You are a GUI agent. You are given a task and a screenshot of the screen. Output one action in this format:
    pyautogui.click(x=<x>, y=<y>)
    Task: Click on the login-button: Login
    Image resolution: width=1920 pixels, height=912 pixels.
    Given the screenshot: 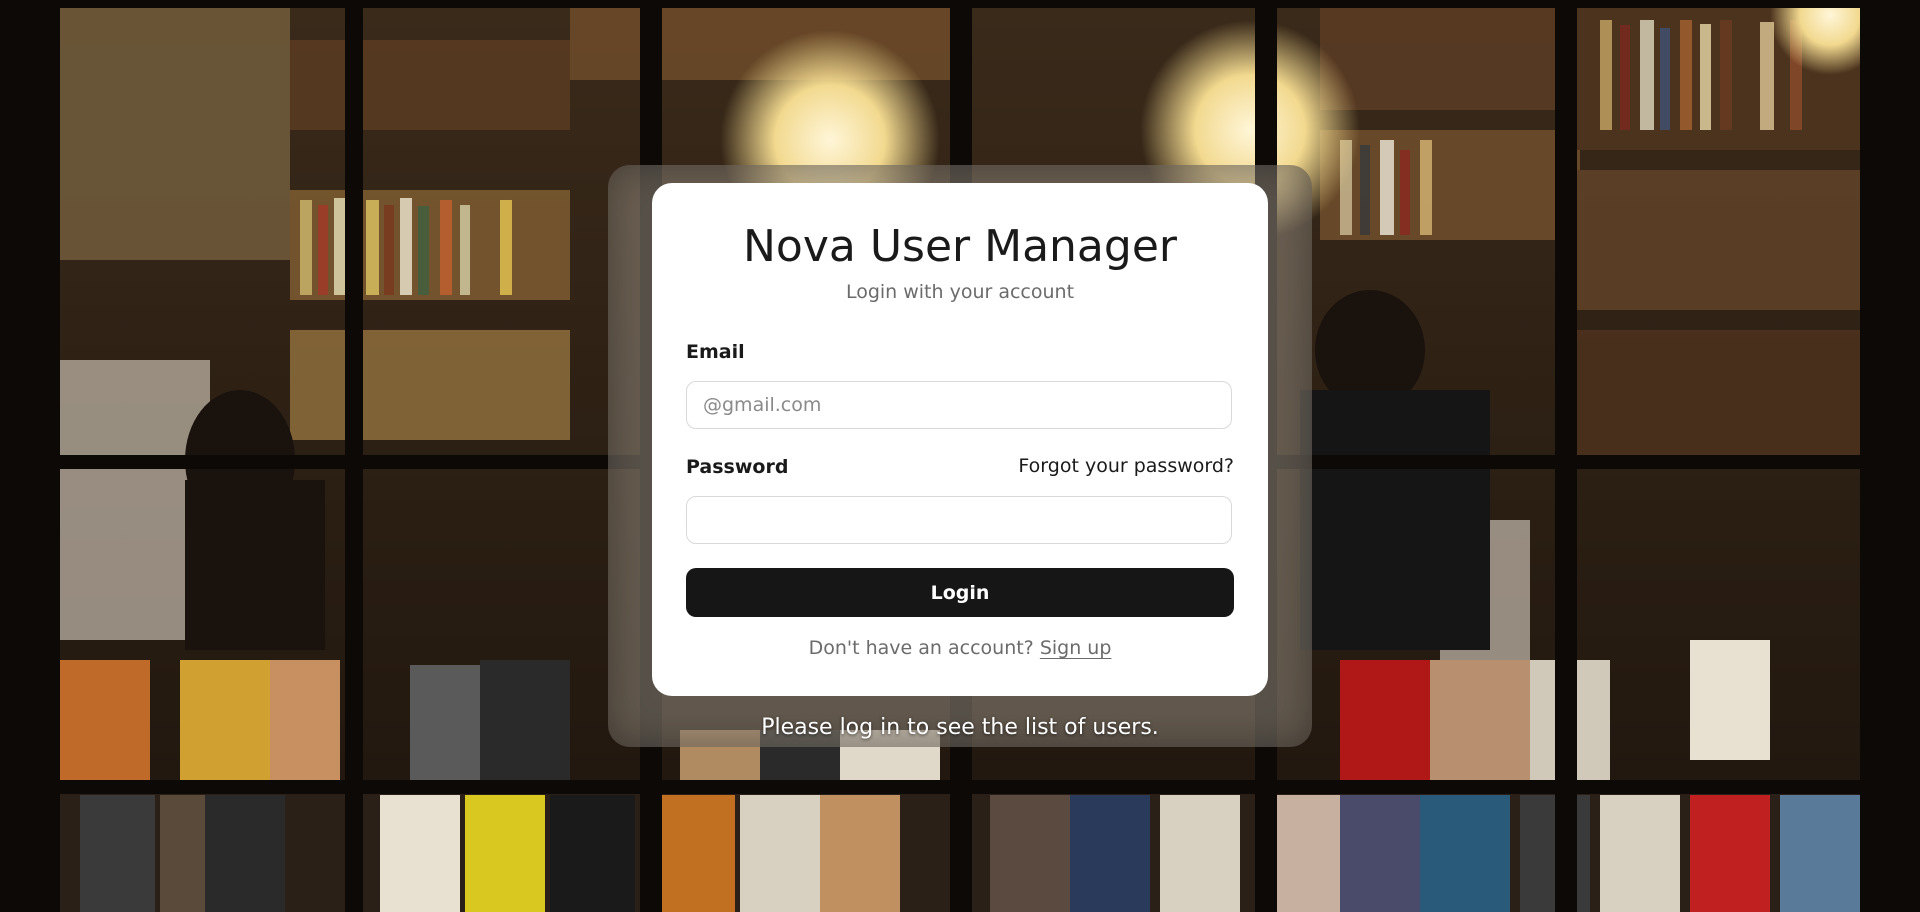 What is the action you would take?
    pyautogui.click(x=960, y=592)
    